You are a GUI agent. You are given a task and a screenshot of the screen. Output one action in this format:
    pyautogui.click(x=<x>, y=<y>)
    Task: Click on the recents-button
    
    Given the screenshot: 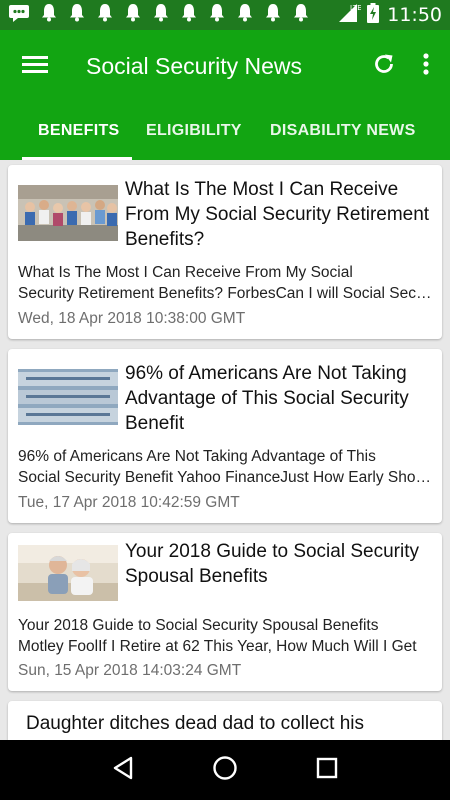 What is the action you would take?
    pyautogui.click(x=327, y=770)
    